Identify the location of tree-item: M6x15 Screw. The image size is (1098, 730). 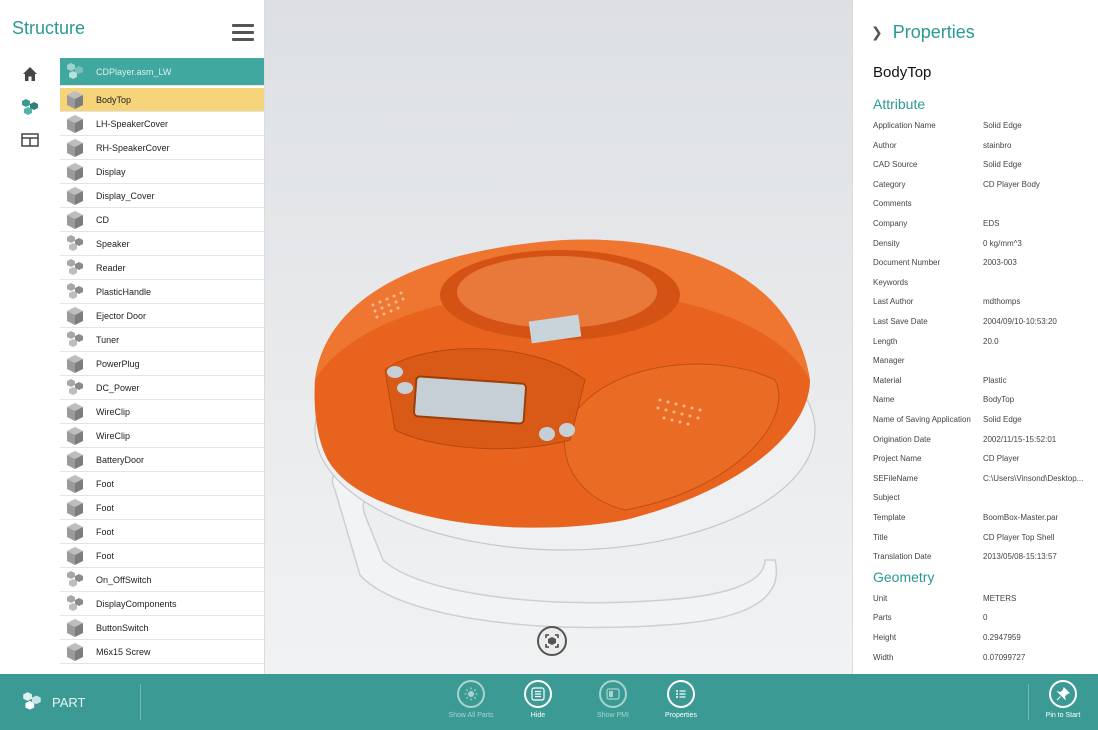
(162, 652).